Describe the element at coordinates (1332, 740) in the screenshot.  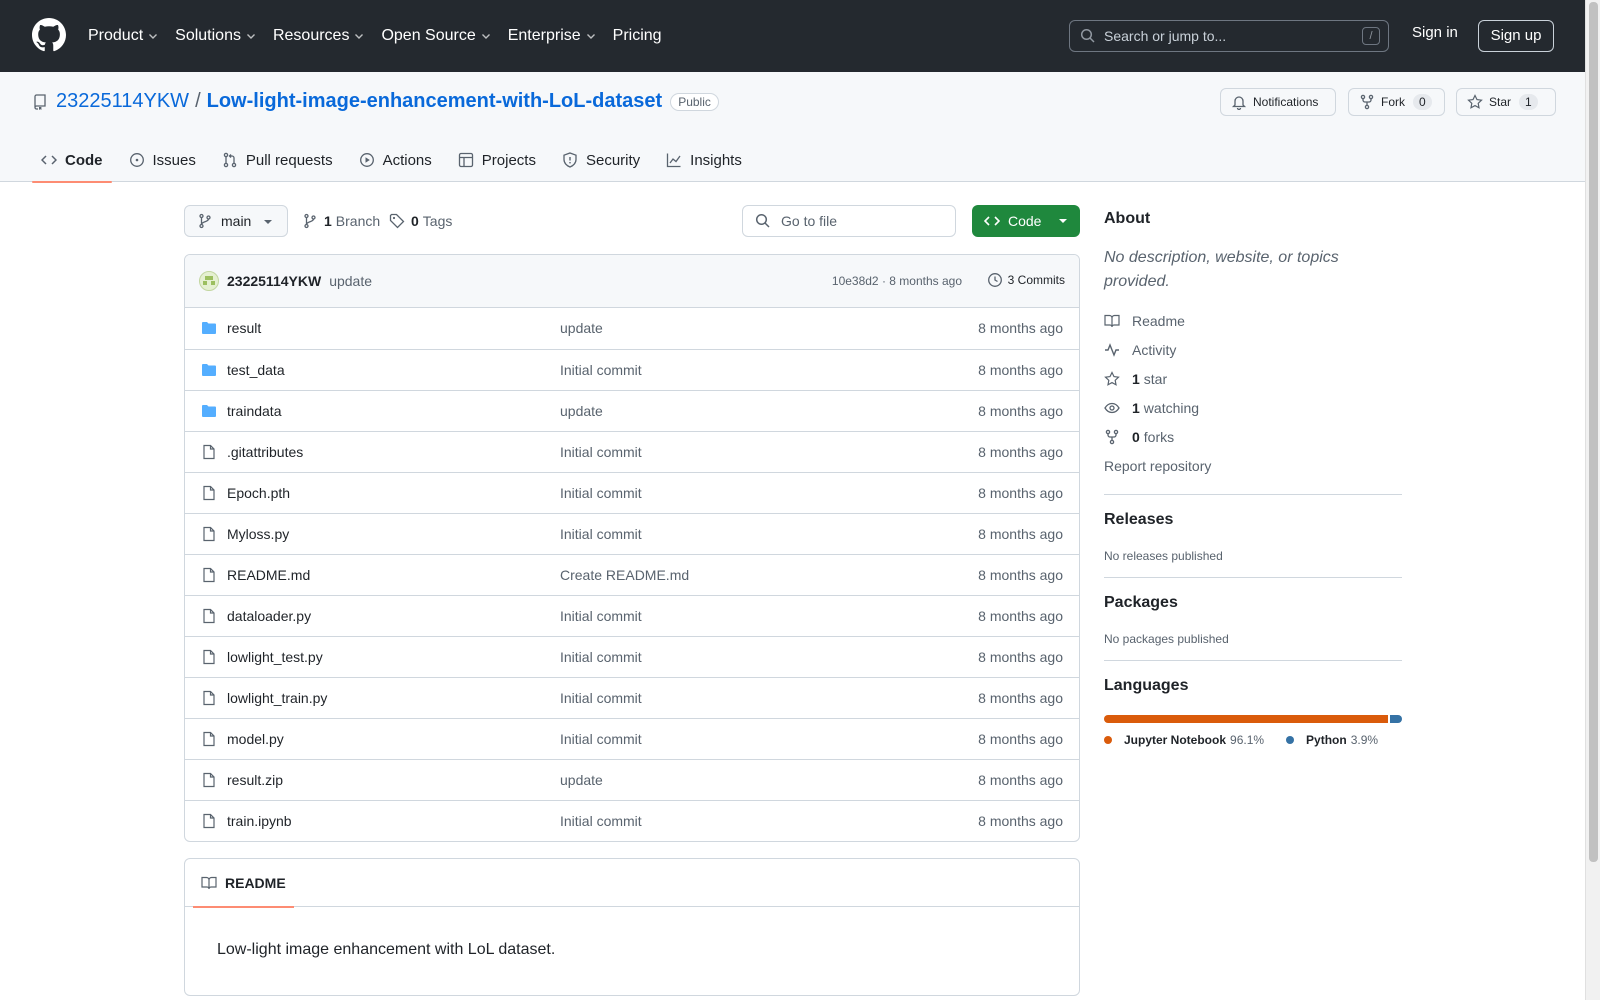
I see `language-item: Python 3.9%` at that location.